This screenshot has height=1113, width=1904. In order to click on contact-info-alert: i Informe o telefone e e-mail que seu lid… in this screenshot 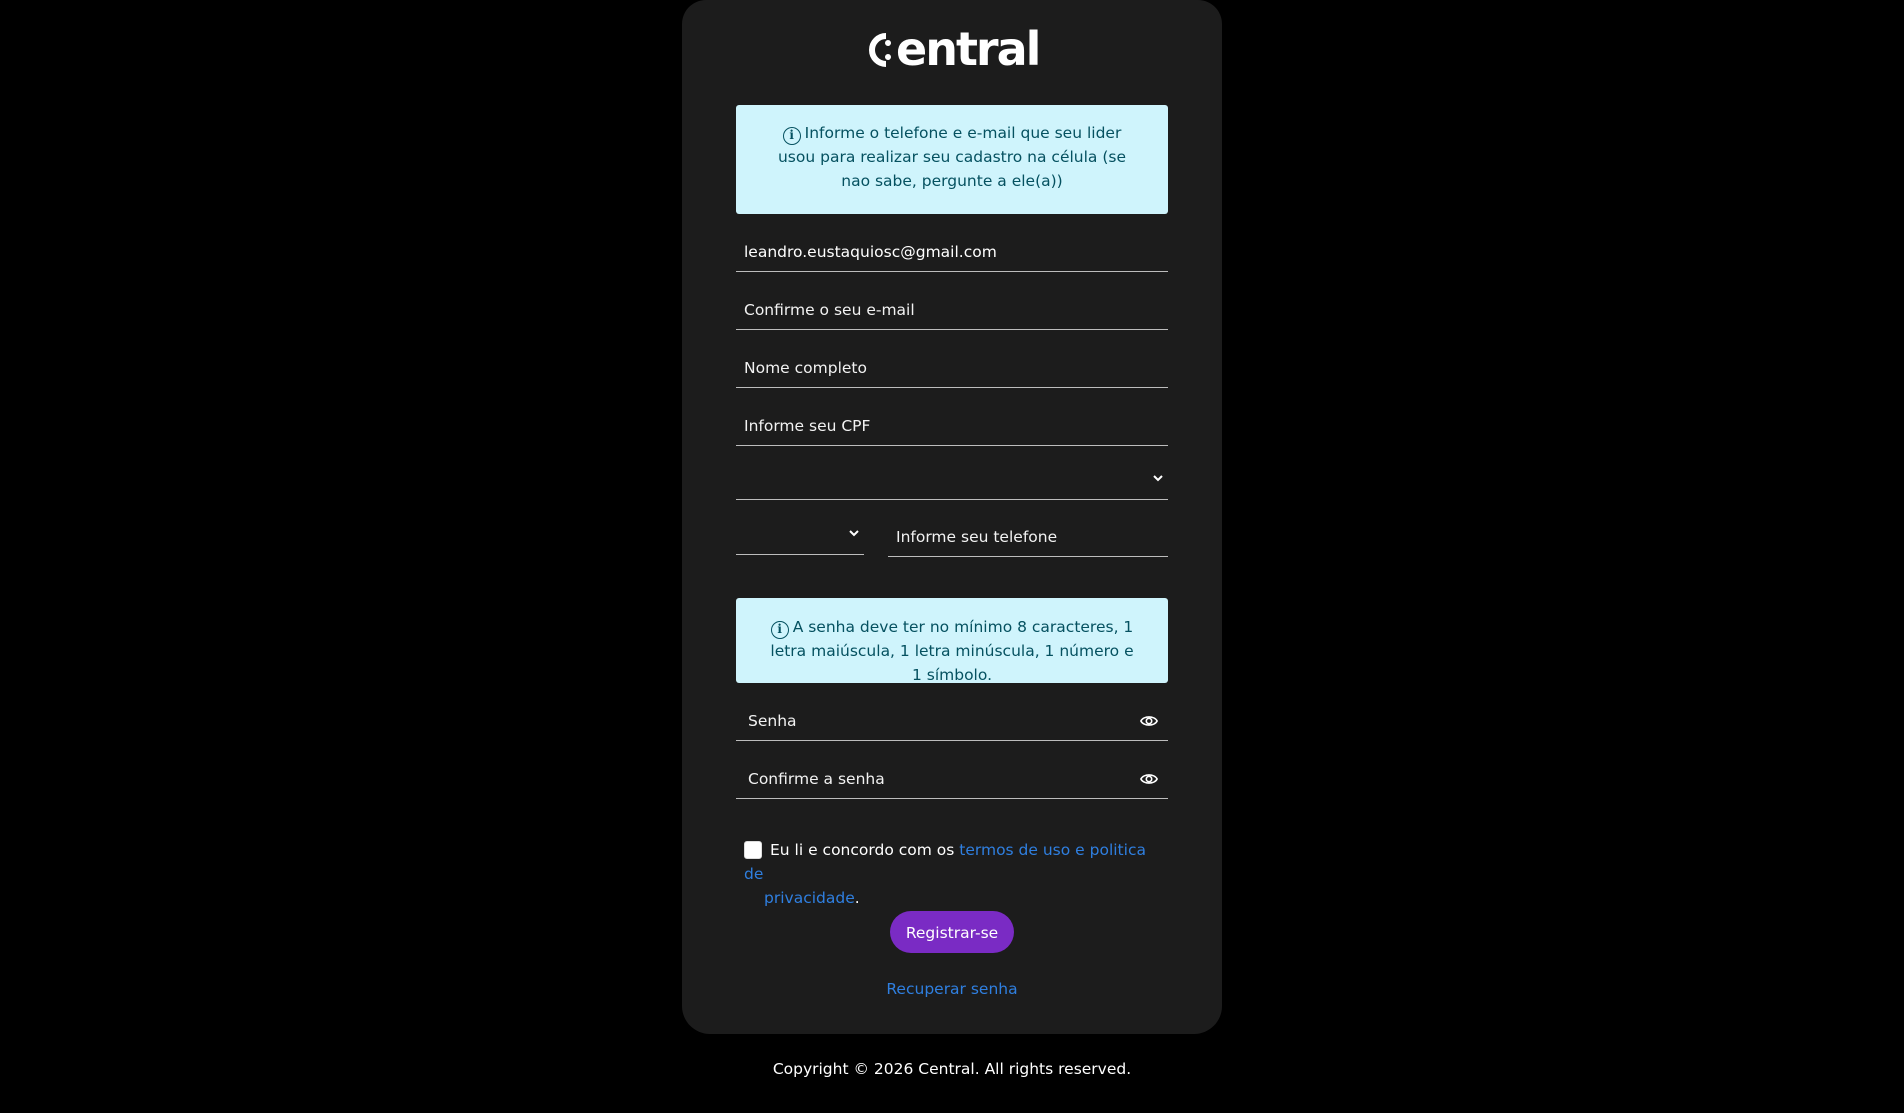, I will do `click(952, 159)`.